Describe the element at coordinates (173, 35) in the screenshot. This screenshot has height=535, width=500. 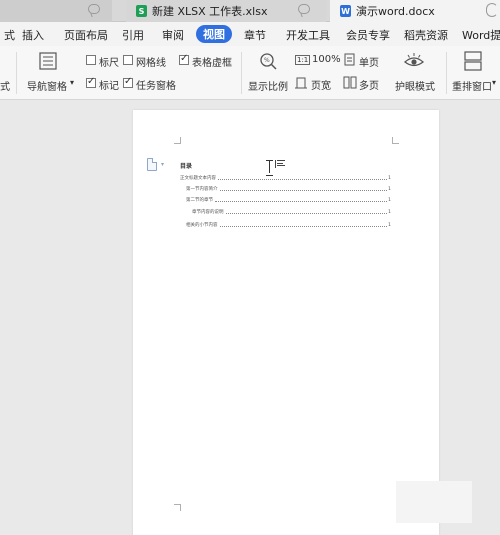
I see `menu-review: 审阅` at that location.